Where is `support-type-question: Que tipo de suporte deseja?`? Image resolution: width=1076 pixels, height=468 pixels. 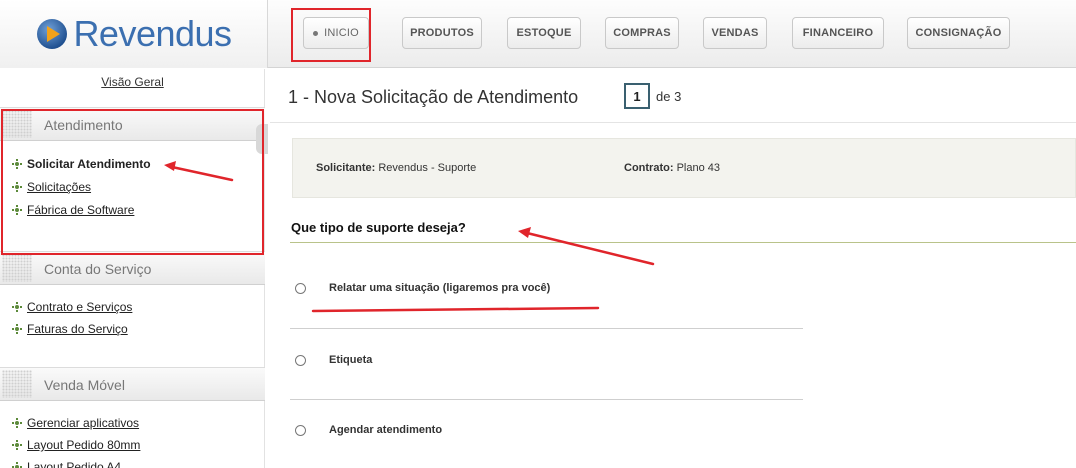
support-type-question: Que tipo de suporte deseja? is located at coordinates (378, 227).